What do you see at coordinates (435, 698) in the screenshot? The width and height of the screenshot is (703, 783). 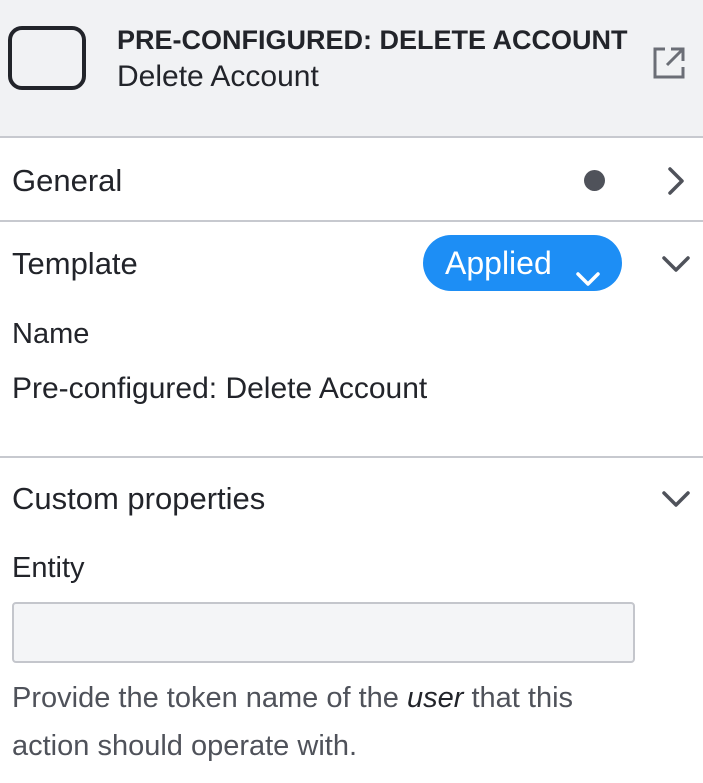 I see `help-text-emphasis: user` at bounding box center [435, 698].